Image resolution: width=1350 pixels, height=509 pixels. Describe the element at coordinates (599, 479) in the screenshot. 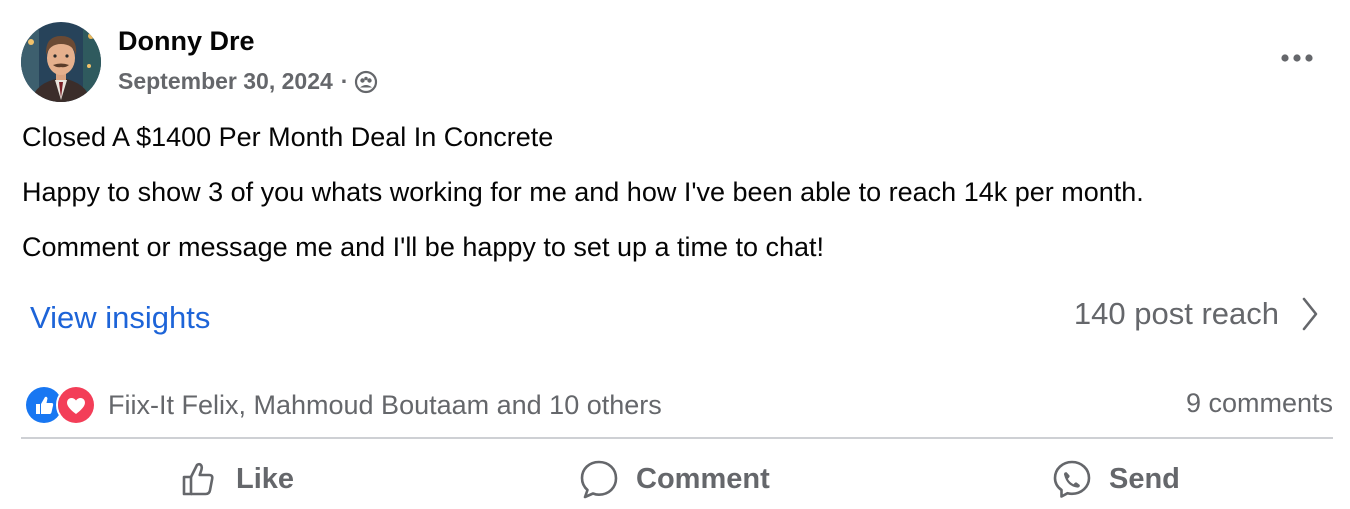

I see `comment-icon` at that location.